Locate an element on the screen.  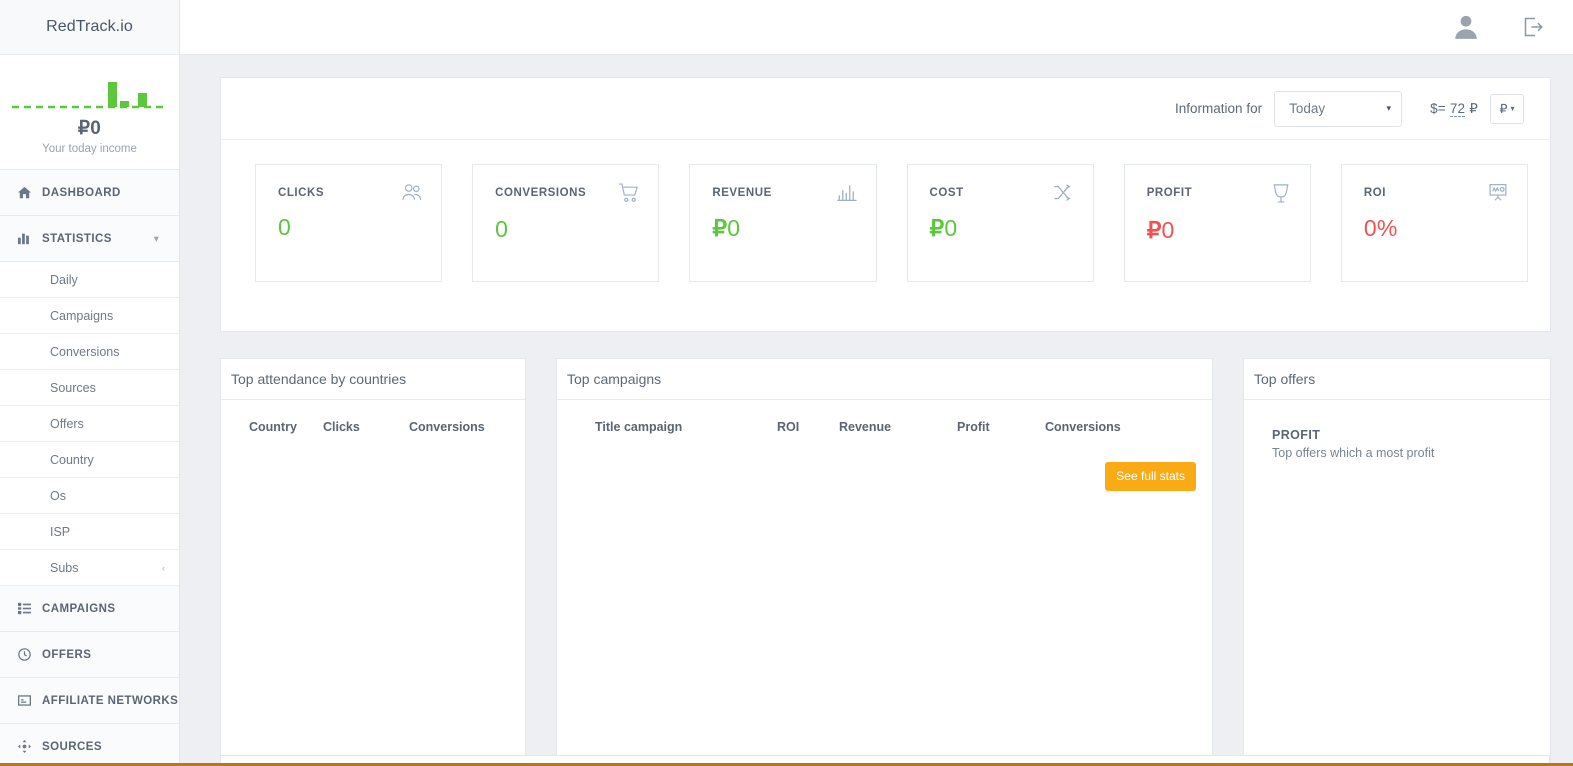
sidebar-item-statistics: STATISTICS ▾ is located at coordinates (89, 239).